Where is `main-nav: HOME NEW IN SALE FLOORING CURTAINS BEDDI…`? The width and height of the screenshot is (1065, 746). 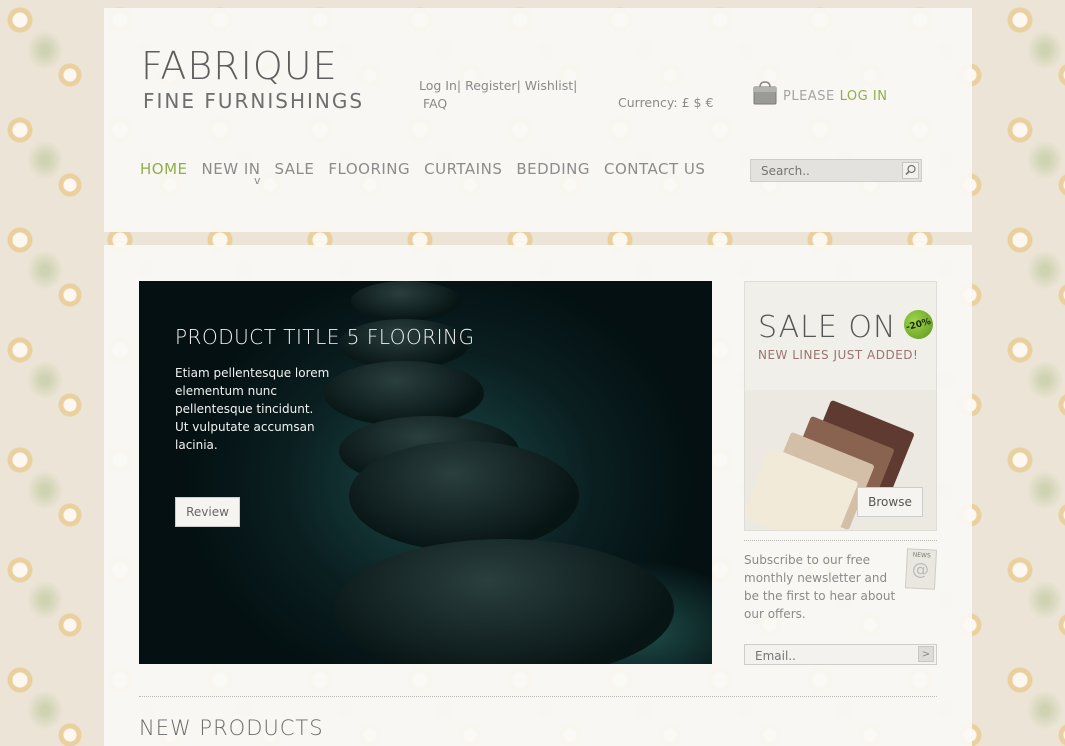 main-nav: HOME NEW IN SALE FLOORING CURTAINS BEDDI… is located at coordinates (429, 169).